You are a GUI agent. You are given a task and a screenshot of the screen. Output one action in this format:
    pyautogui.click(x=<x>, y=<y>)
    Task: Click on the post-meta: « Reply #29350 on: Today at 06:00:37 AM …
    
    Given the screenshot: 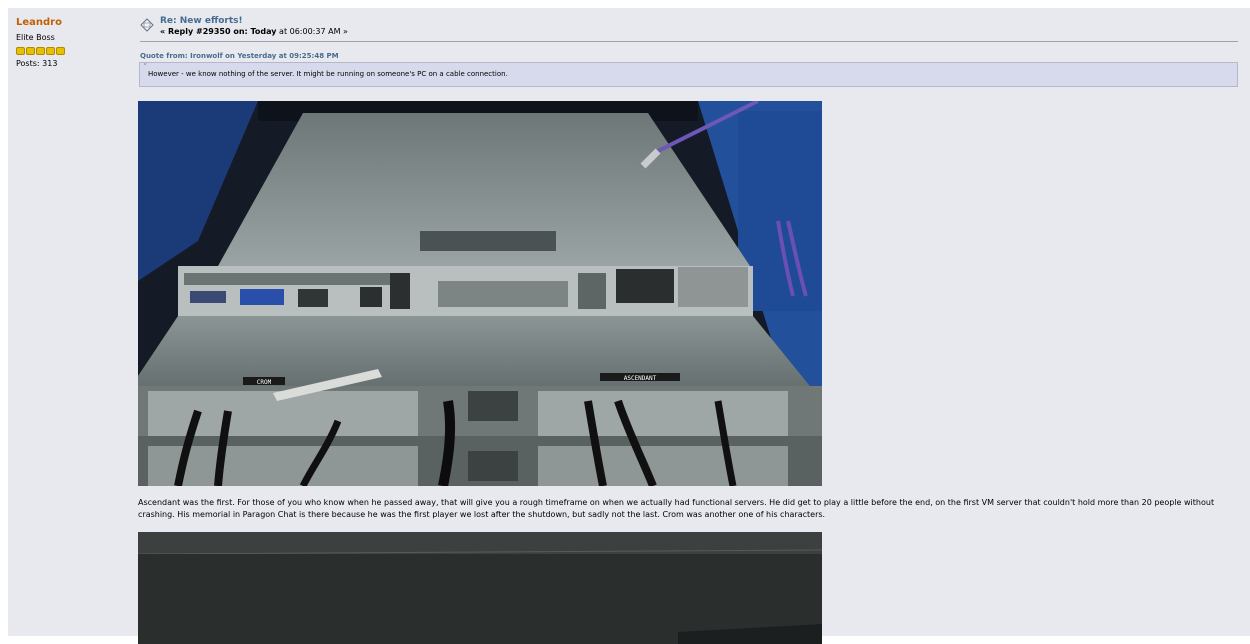 What is the action you would take?
    pyautogui.click(x=254, y=32)
    